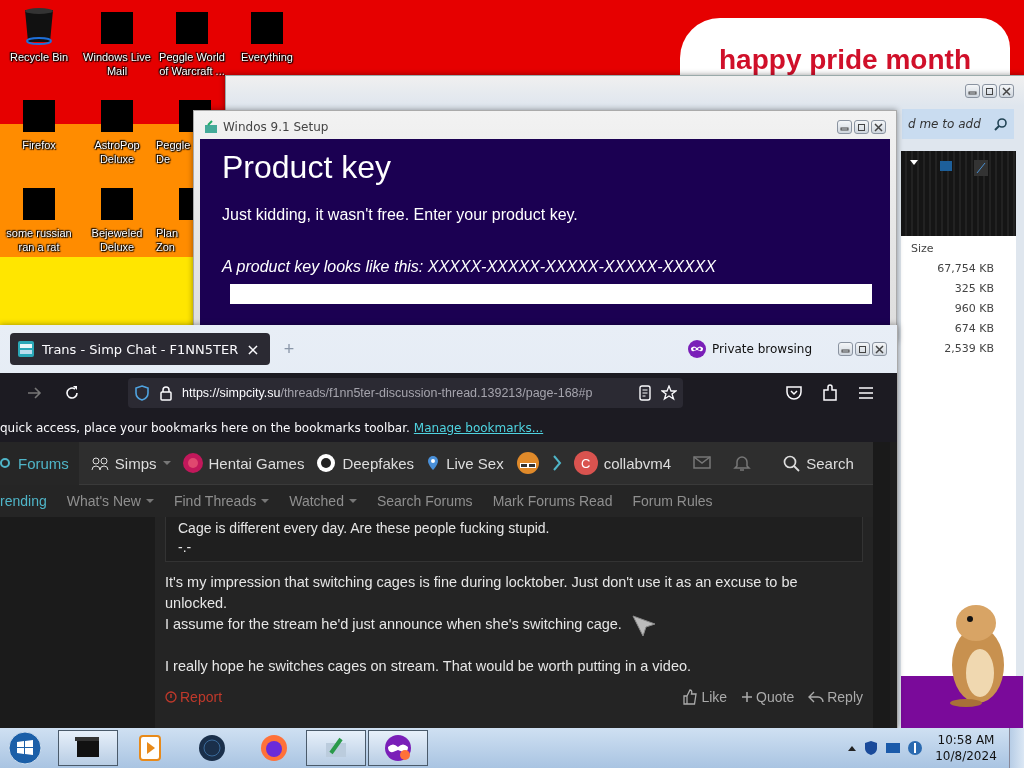 The image size is (1024, 768). Describe the element at coordinates (552, 501) in the screenshot. I see `subnav-link: Mark Forums Read` at that location.